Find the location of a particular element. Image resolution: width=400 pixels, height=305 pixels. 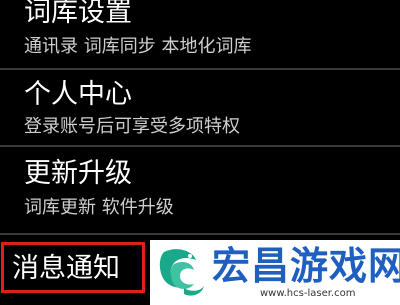

watermark-brand: 宏昌游戏网 is located at coordinates (306, 266).